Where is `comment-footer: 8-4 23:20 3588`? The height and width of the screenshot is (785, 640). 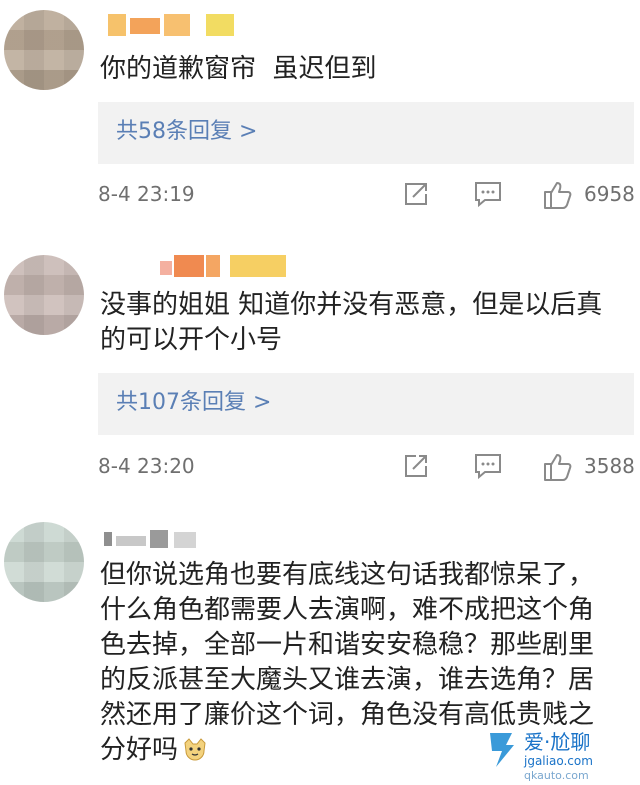
comment-footer: 8-4 23:20 3588 is located at coordinates (367, 466).